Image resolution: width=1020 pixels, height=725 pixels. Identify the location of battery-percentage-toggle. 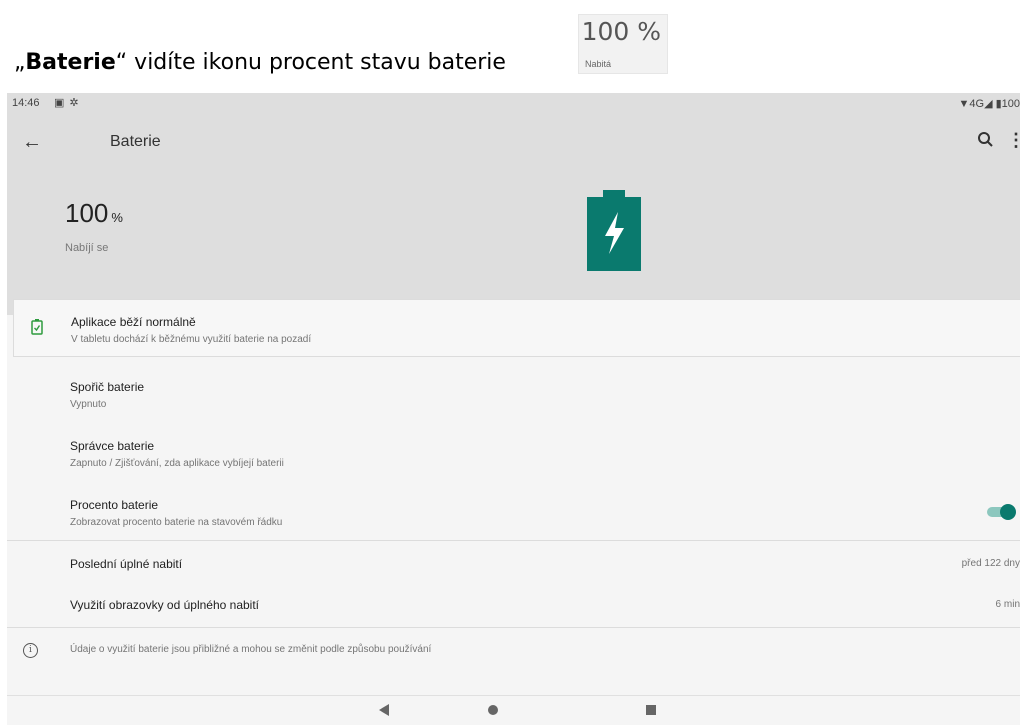
(1002, 512).